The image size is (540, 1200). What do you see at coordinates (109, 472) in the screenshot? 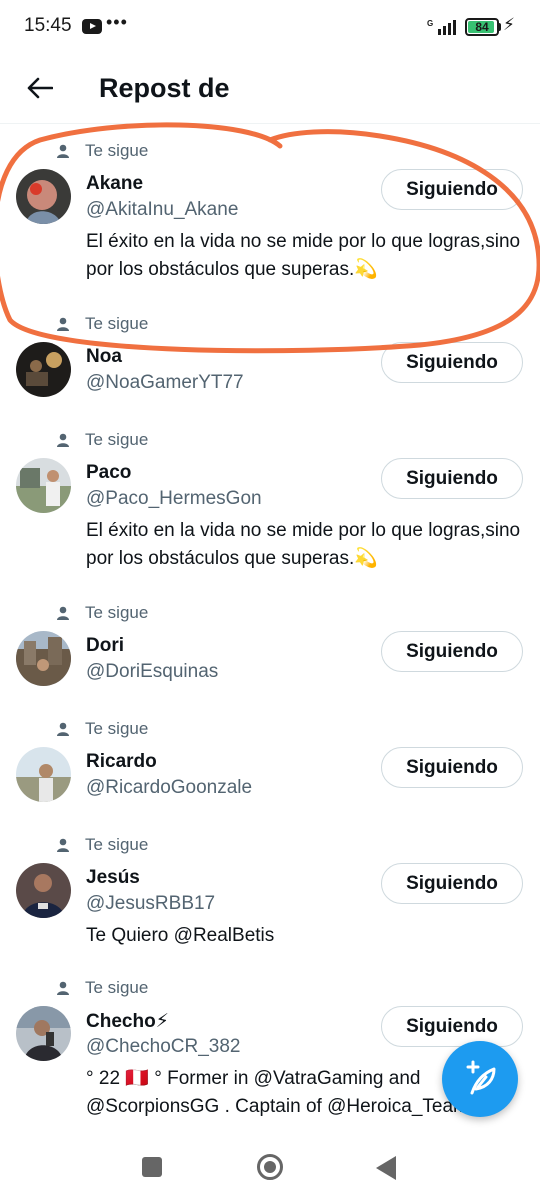
I see `user-name: Paco` at bounding box center [109, 472].